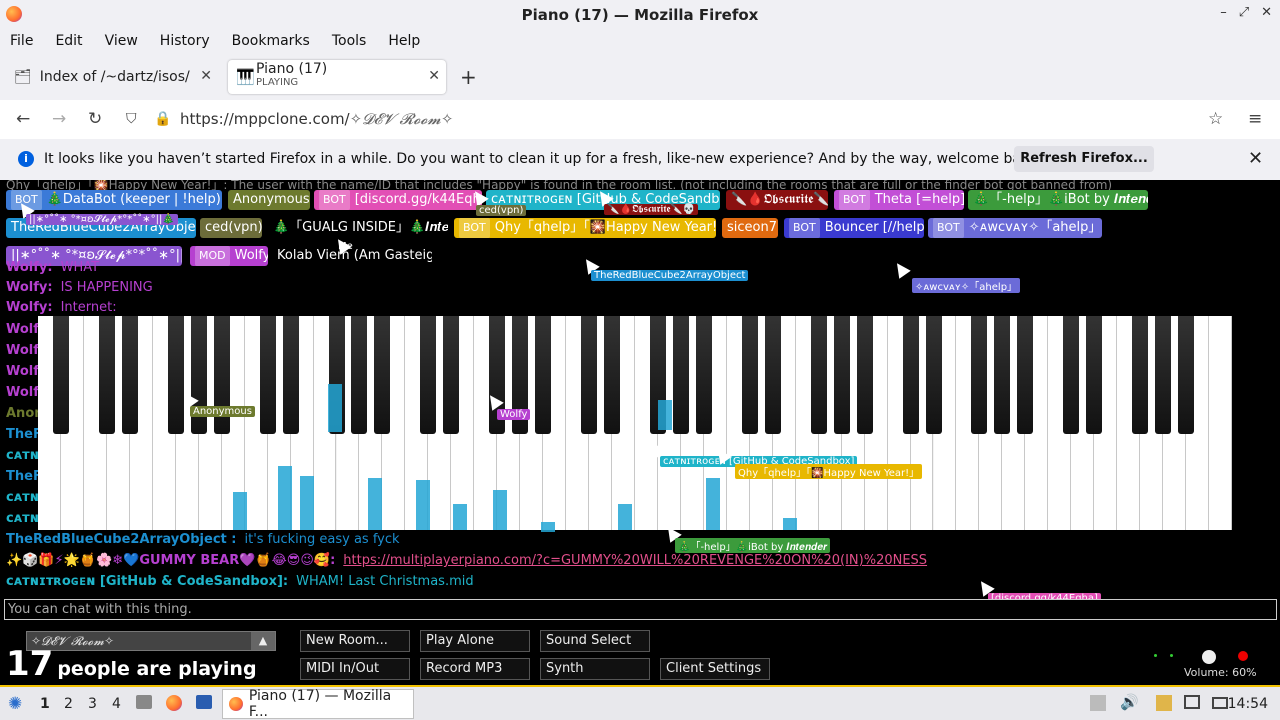 The width and height of the screenshot is (1280, 720). What do you see at coordinates (640, 609) in the screenshot?
I see `chat-input: You can chat with this thing.` at bounding box center [640, 609].